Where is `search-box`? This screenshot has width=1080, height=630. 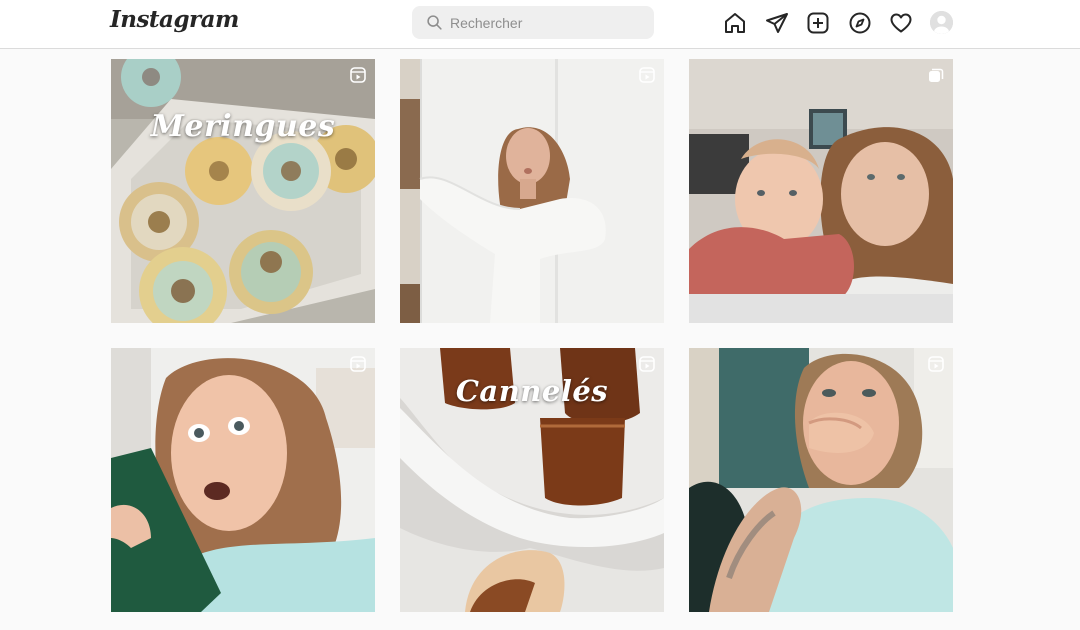
search-box is located at coordinates (533, 22).